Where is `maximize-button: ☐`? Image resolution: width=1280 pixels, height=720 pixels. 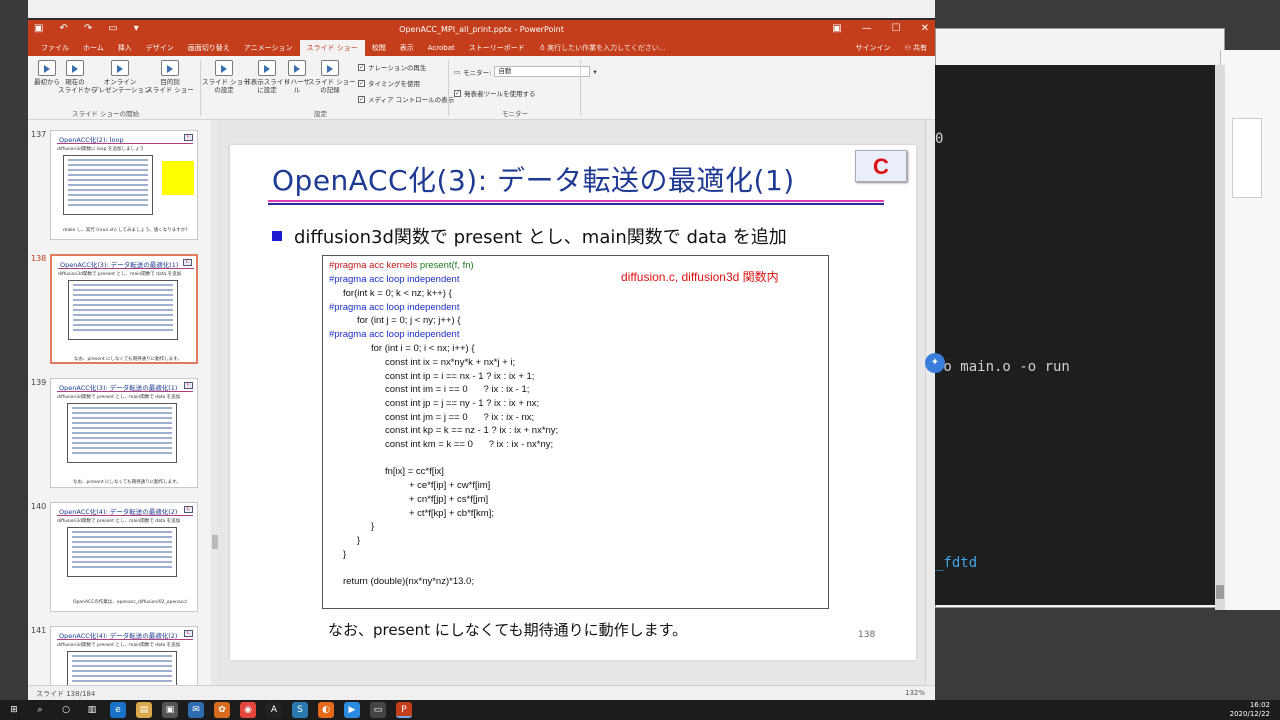
maximize-button: ☐ is located at coordinates (896, 28).